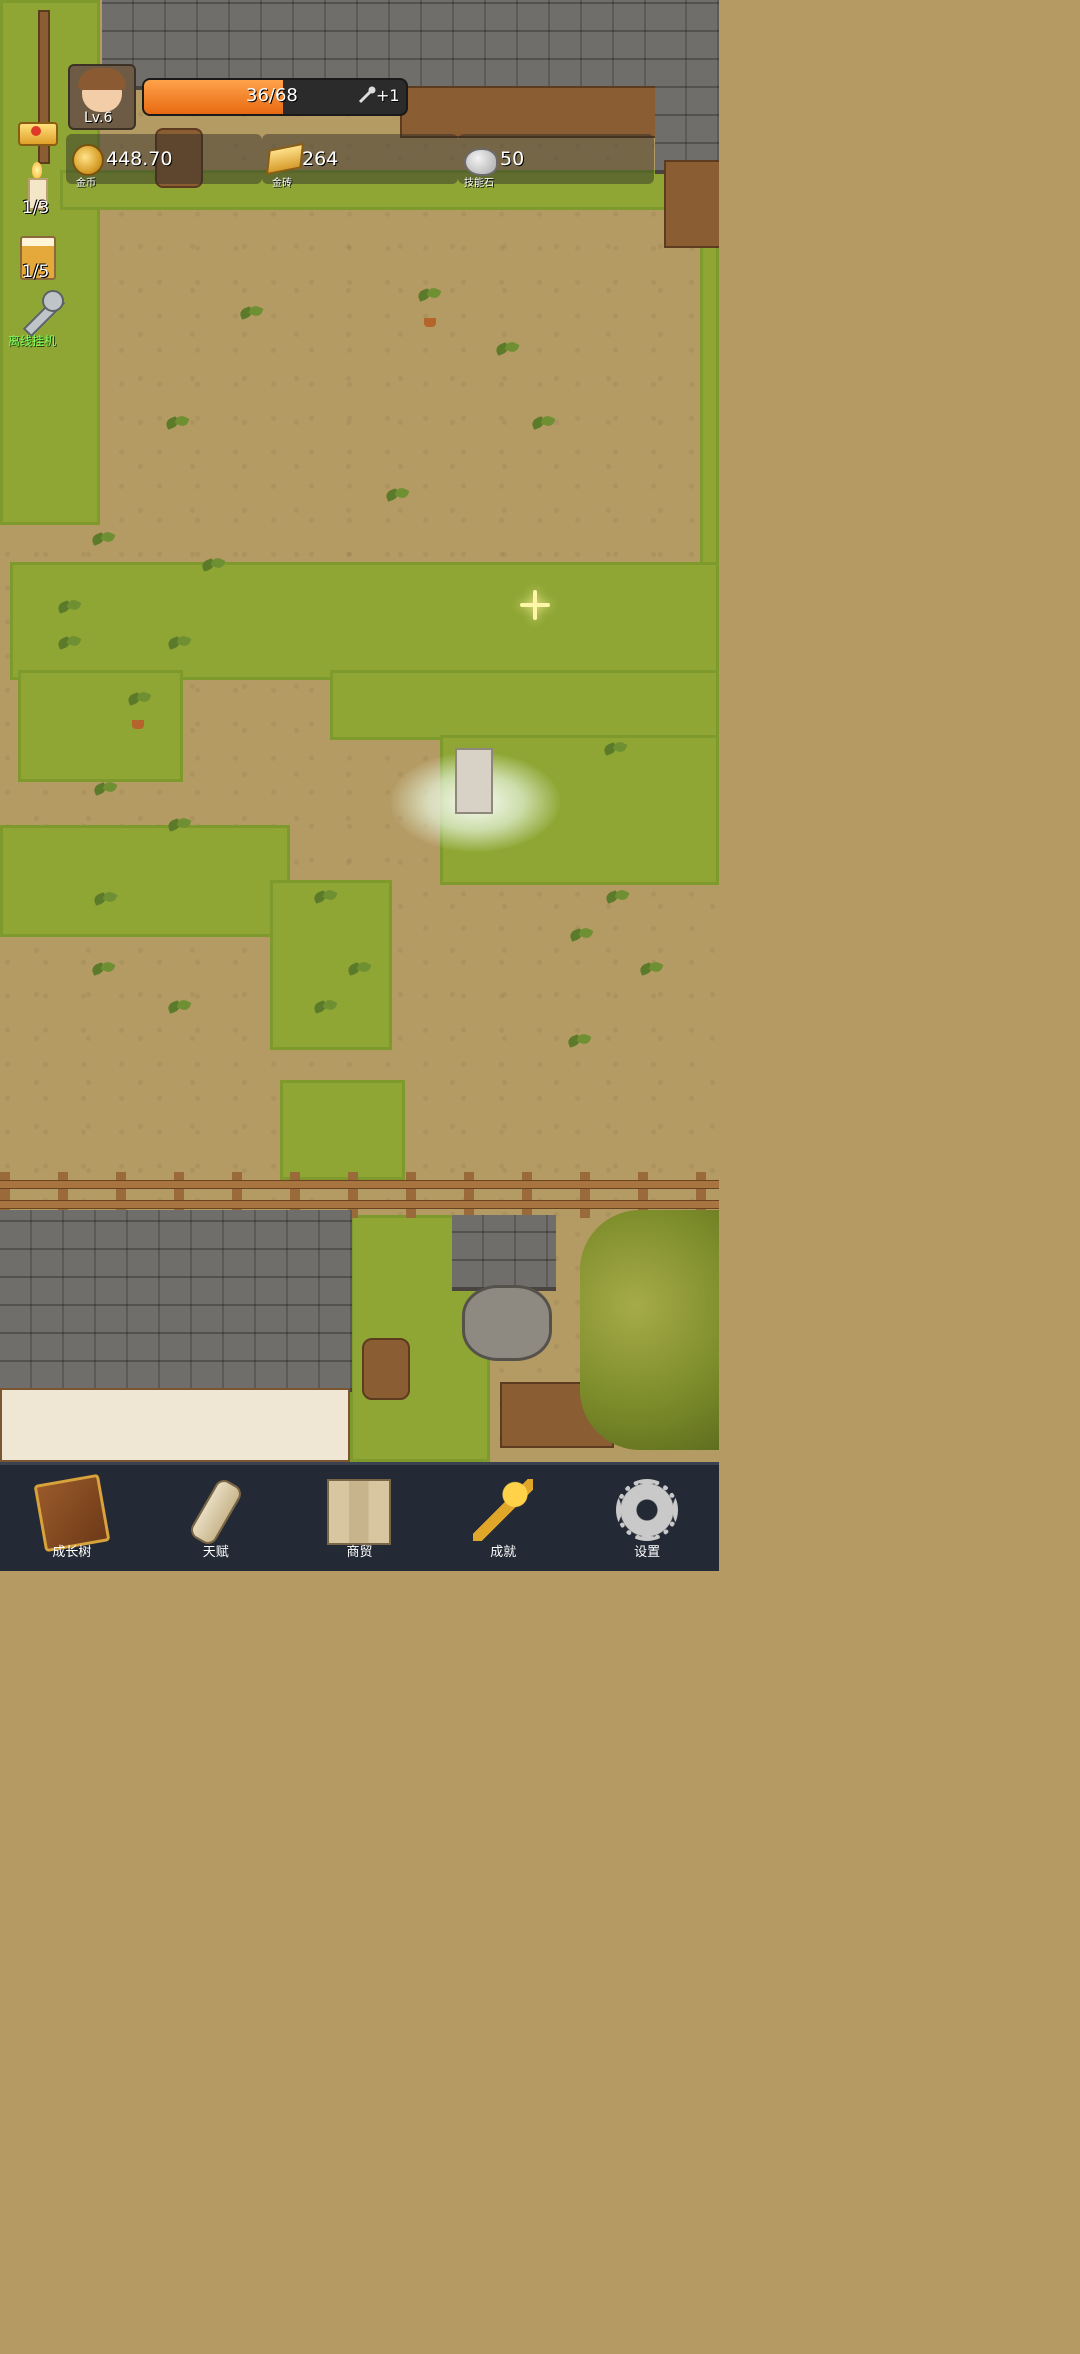 The image size is (1080, 2354). I want to click on map-icon, so click(359, 1512).